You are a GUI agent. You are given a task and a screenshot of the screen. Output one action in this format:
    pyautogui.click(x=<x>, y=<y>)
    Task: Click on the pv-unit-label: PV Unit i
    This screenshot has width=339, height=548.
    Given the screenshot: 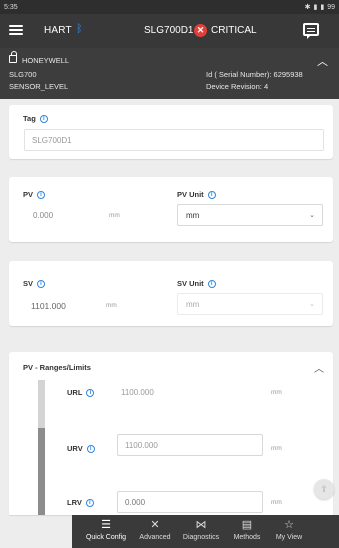 What is the action you would take?
    pyautogui.click(x=196, y=195)
    